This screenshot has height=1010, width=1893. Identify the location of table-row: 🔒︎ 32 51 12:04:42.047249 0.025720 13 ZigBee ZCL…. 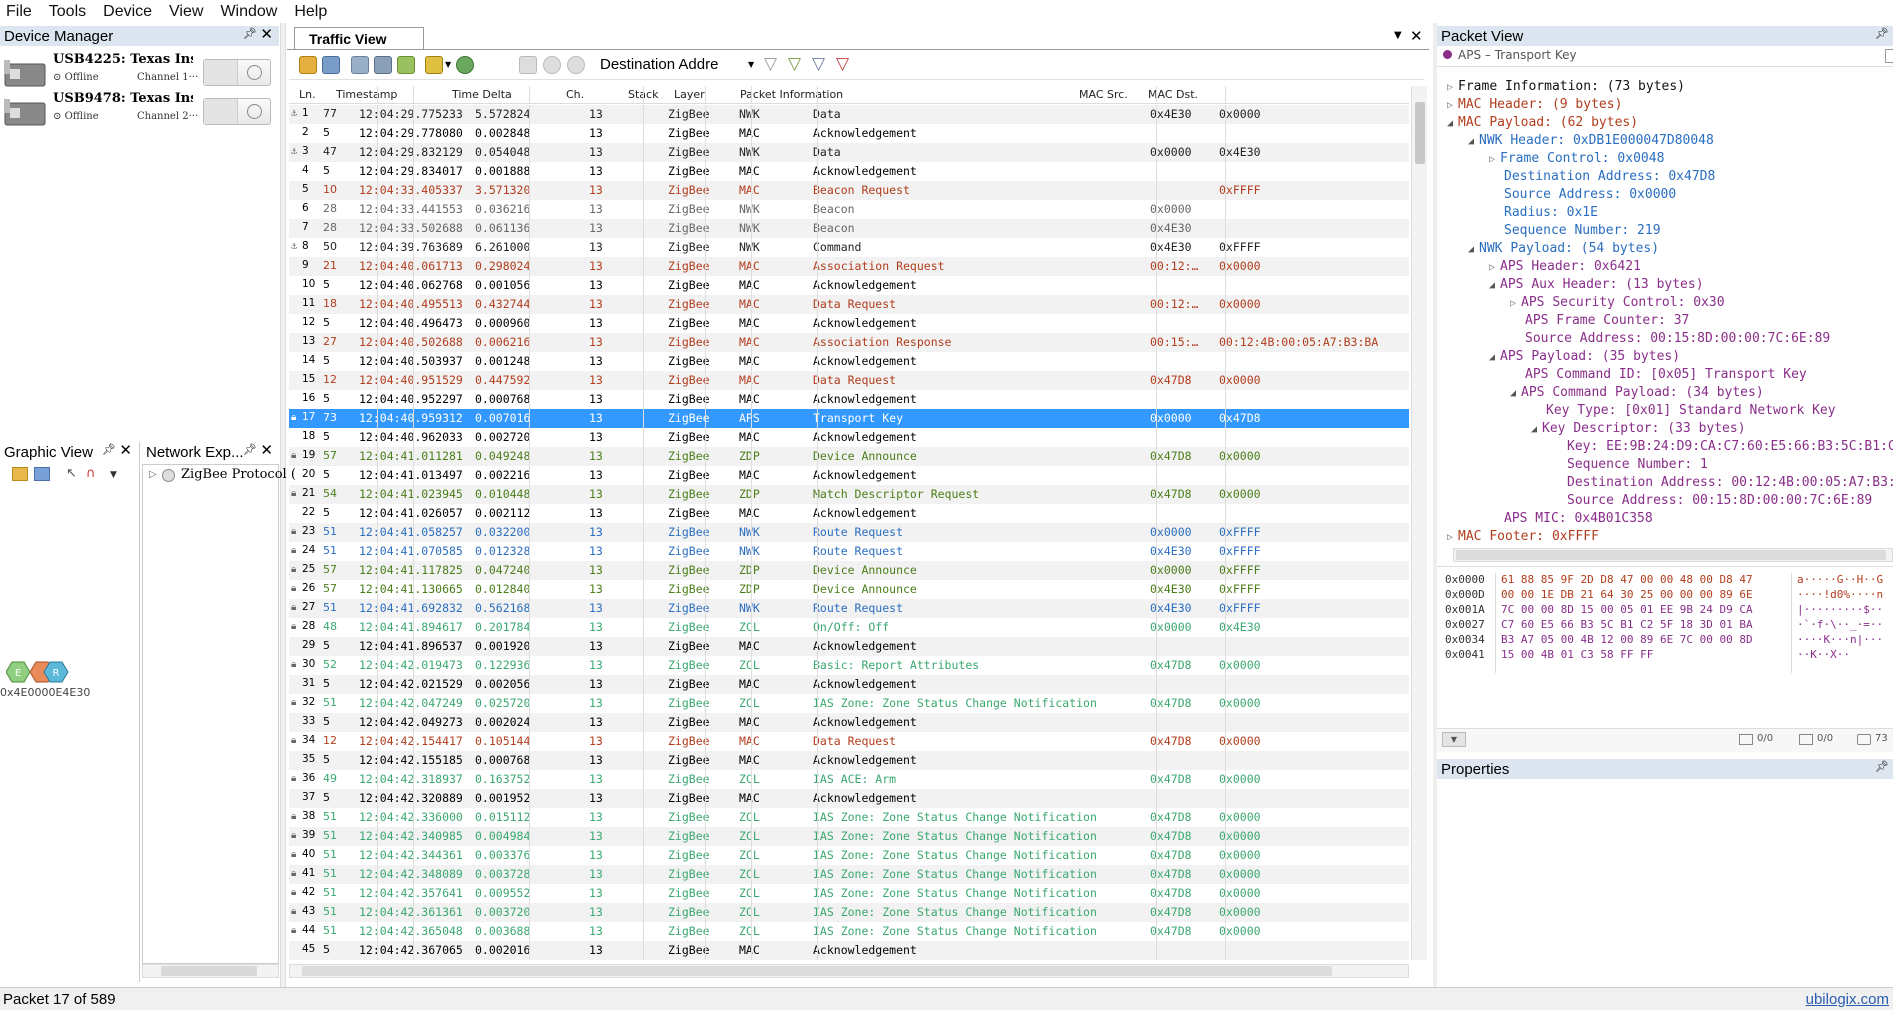
(849, 703).